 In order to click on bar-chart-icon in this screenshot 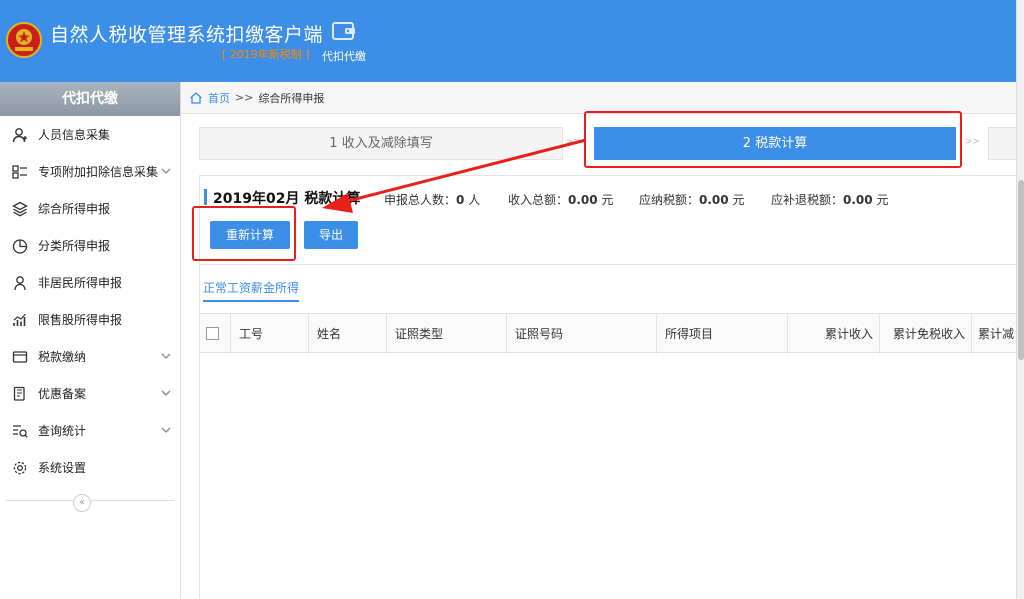, I will do `click(19, 319)`.